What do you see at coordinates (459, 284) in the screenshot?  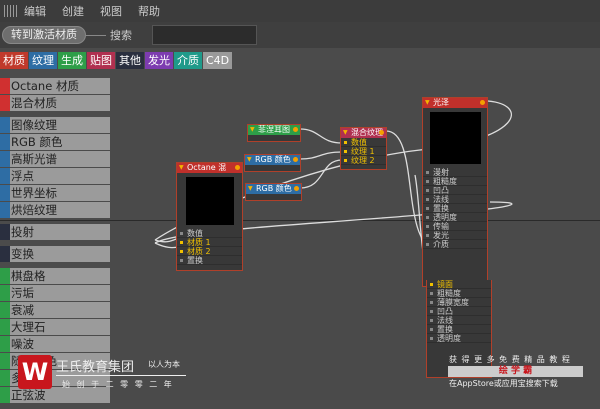 I see `input-port: 镜面` at bounding box center [459, 284].